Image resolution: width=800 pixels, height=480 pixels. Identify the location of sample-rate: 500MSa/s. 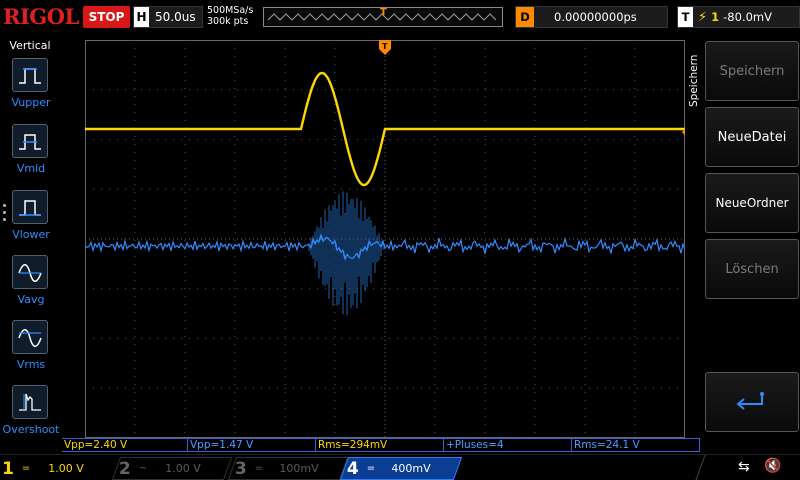
(230, 10).